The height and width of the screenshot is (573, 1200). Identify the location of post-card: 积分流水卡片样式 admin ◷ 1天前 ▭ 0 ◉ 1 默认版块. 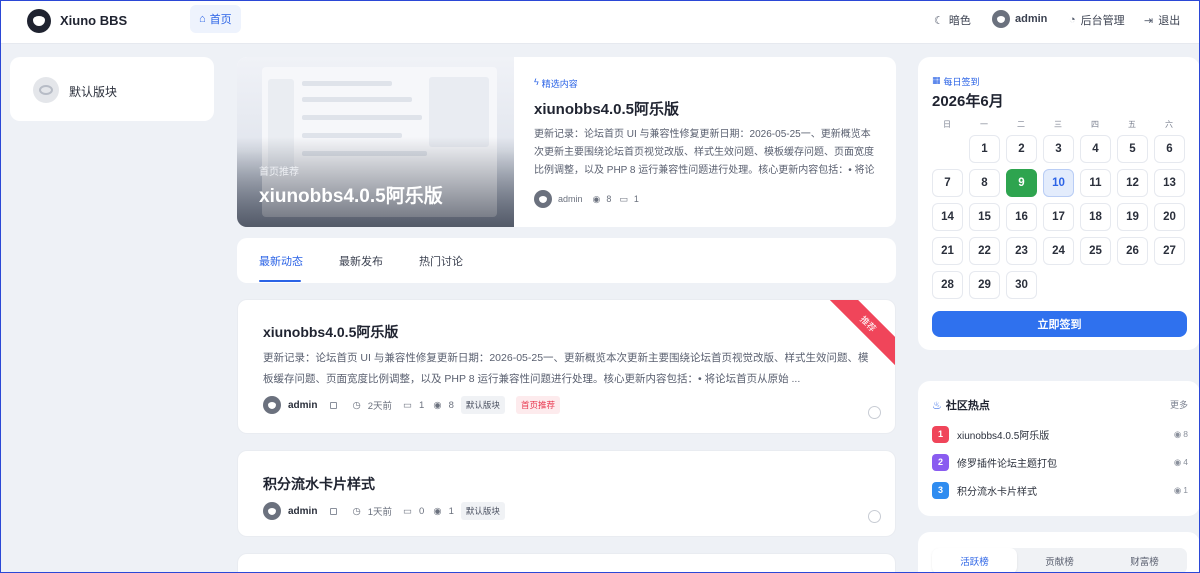
(566, 493).